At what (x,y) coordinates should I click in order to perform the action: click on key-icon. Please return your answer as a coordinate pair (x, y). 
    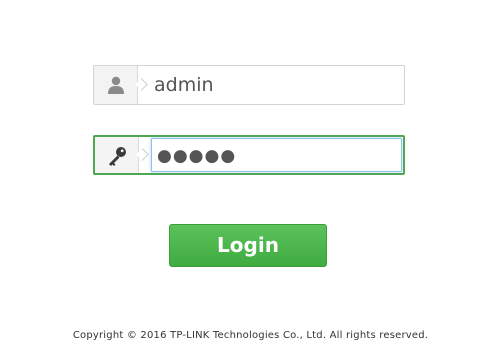
    Looking at the image, I should click on (117, 156).